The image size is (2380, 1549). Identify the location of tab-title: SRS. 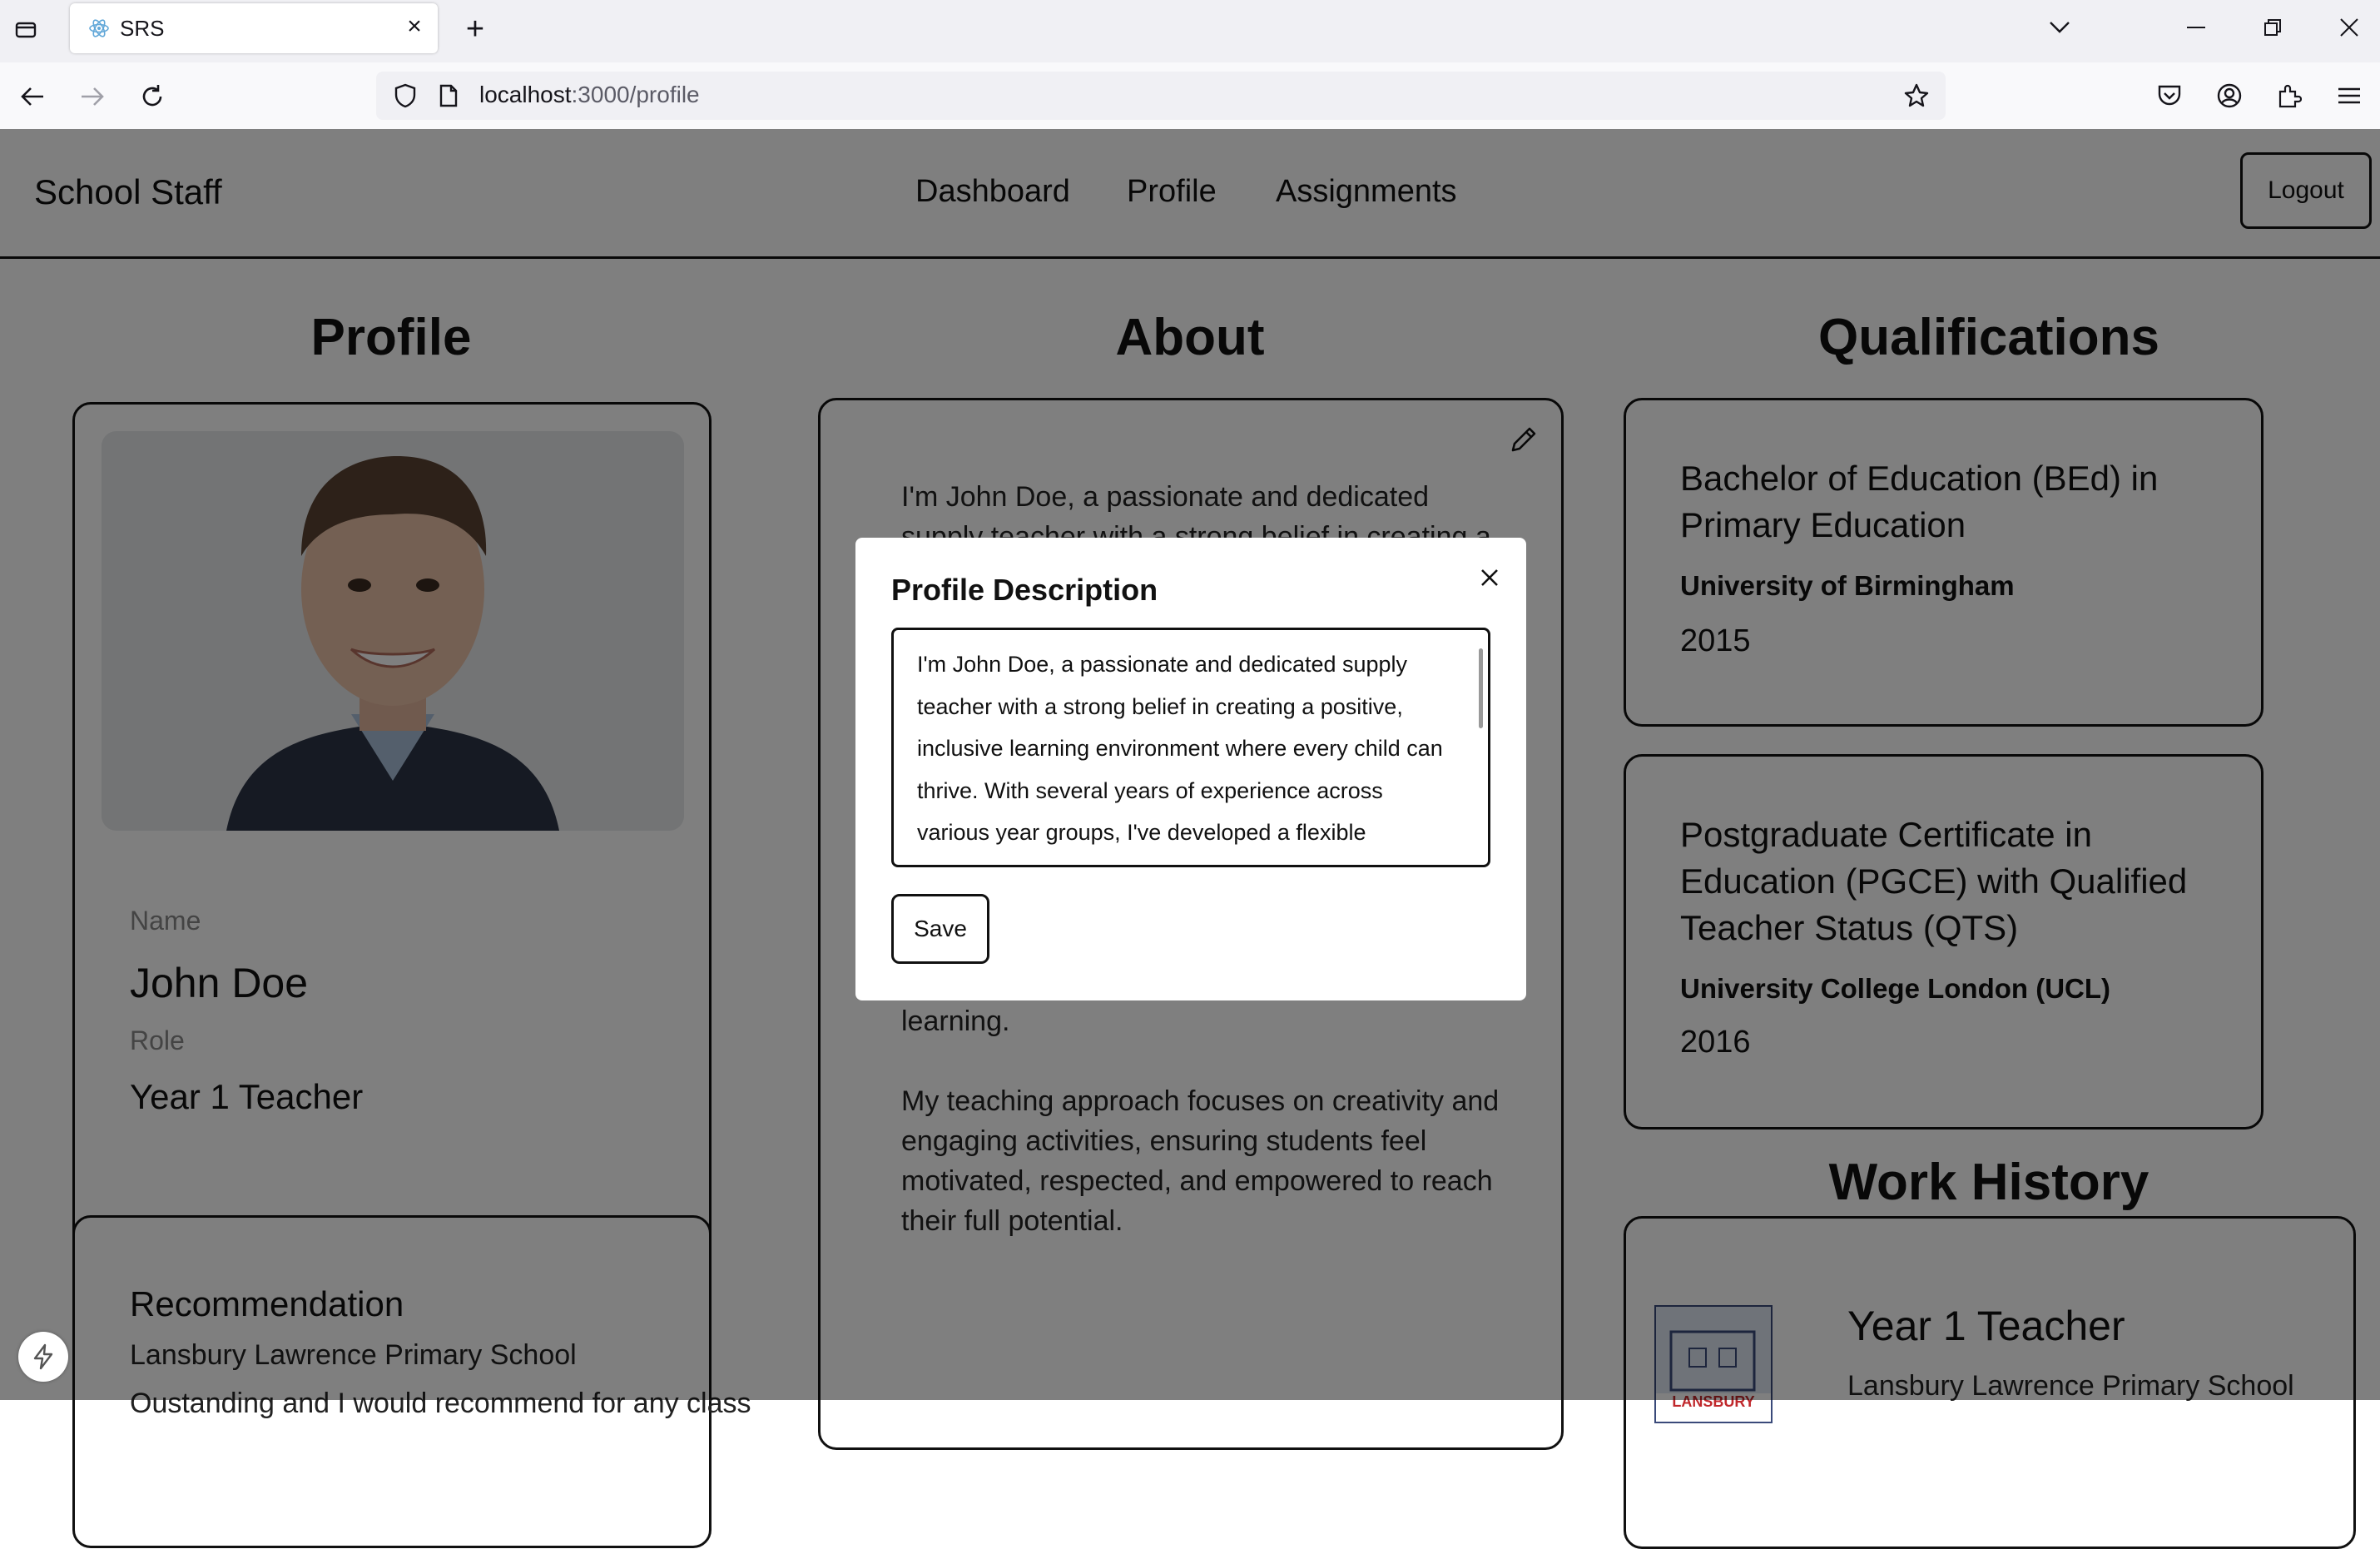
(142, 29).